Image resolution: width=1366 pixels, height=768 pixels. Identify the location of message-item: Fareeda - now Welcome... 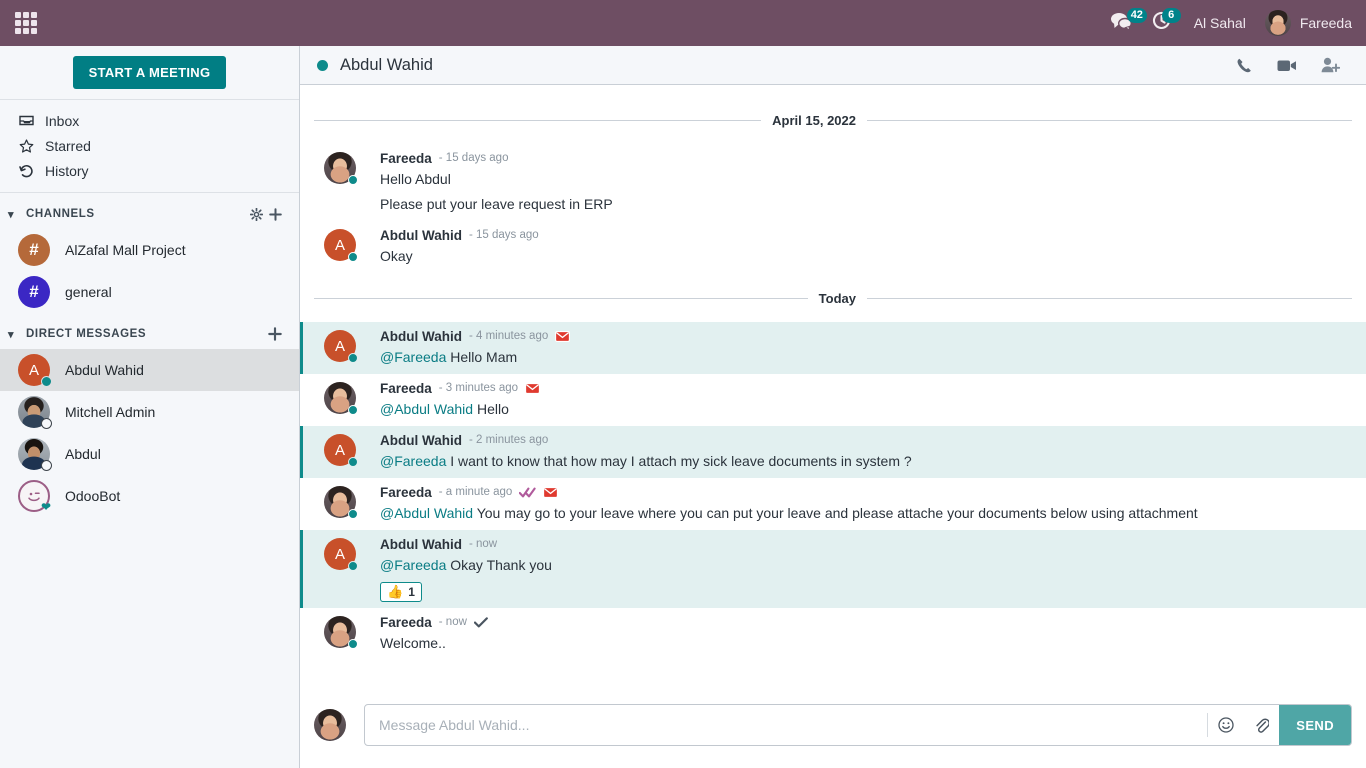
(833, 634).